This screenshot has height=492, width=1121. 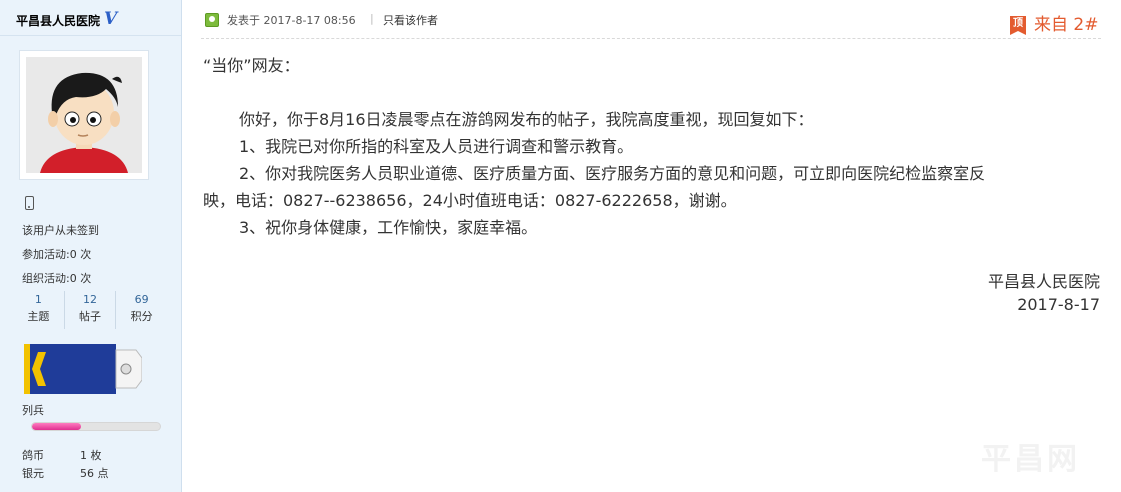 I want to click on stat-threads-value: 1, so click(x=38, y=299).